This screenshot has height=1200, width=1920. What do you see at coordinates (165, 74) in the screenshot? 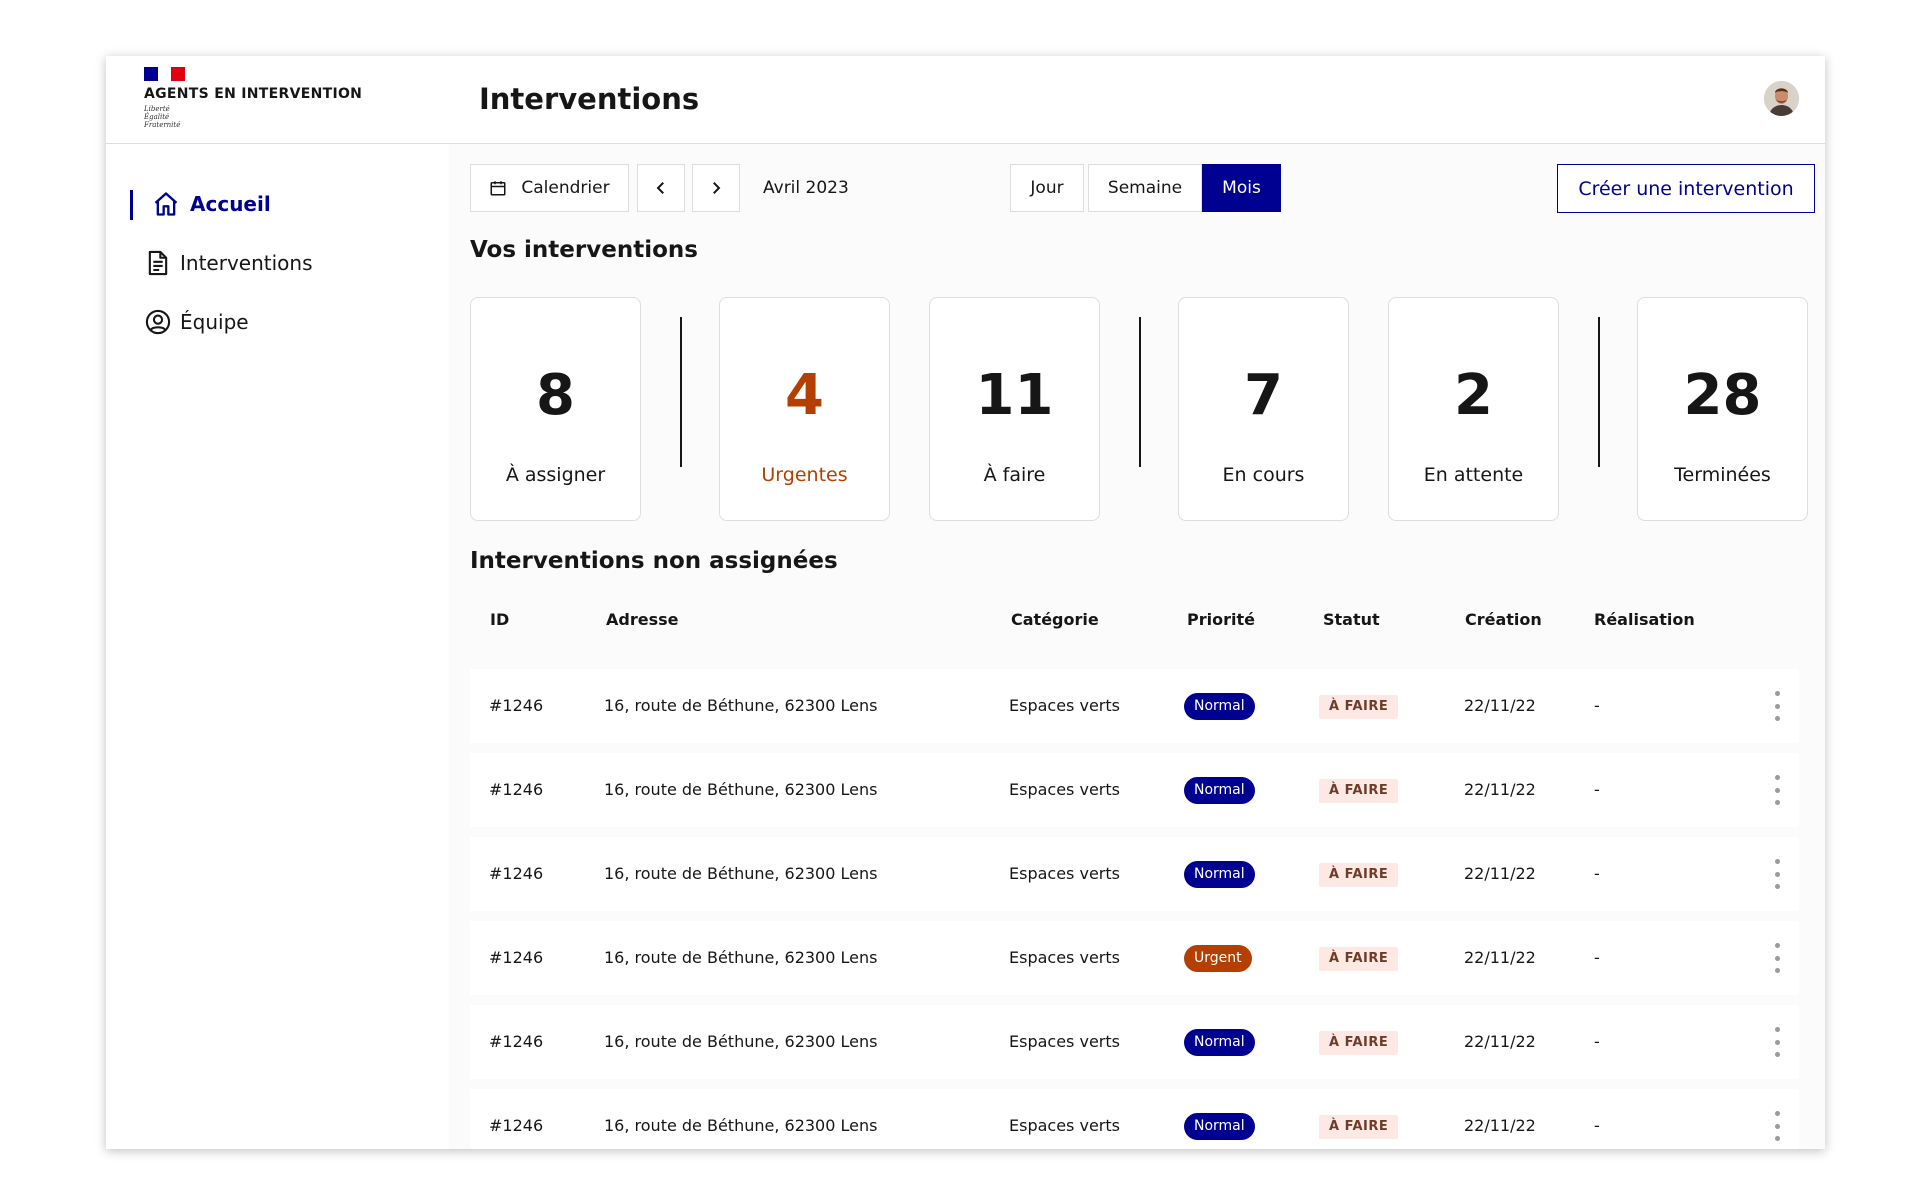
I see `flag-logo` at bounding box center [165, 74].